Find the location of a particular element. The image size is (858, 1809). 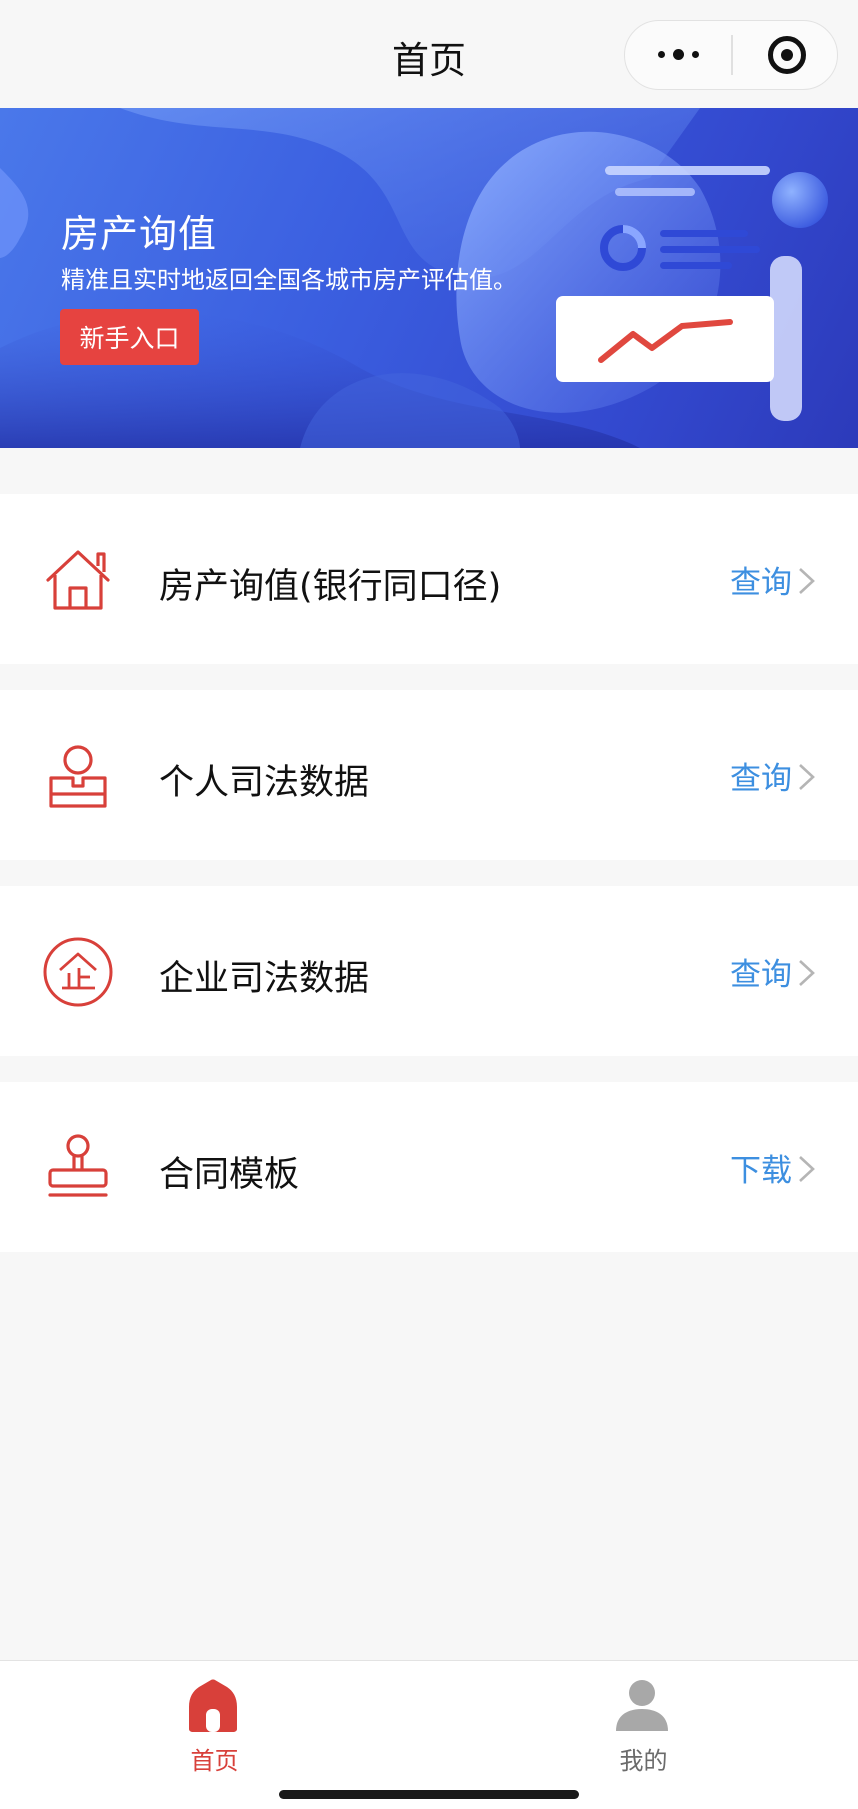

download-link: 下载 is located at coordinates (761, 1167).